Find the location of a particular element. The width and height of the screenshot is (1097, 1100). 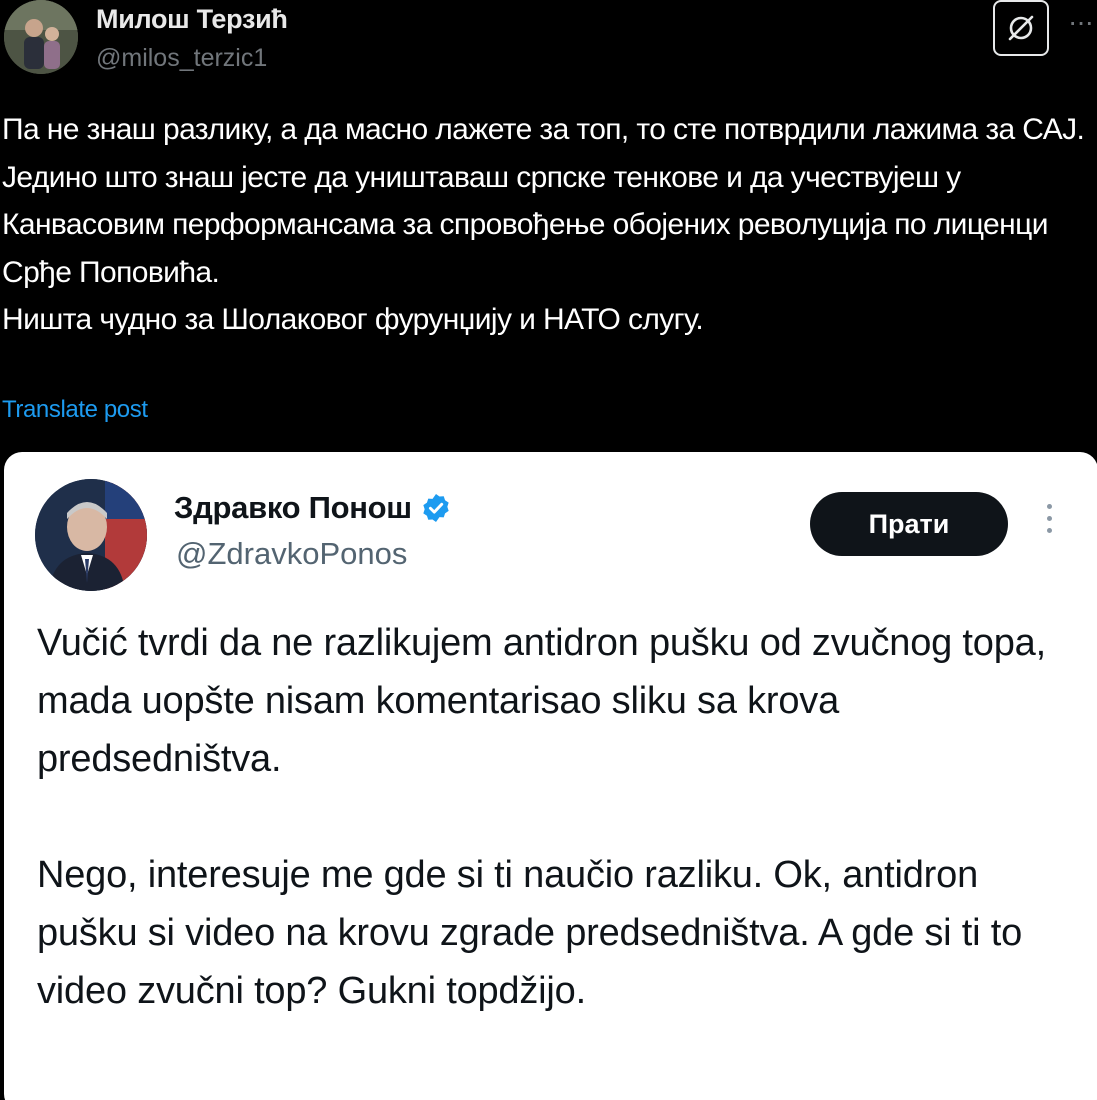

translate-post-link: Translate post is located at coordinates (75, 410).